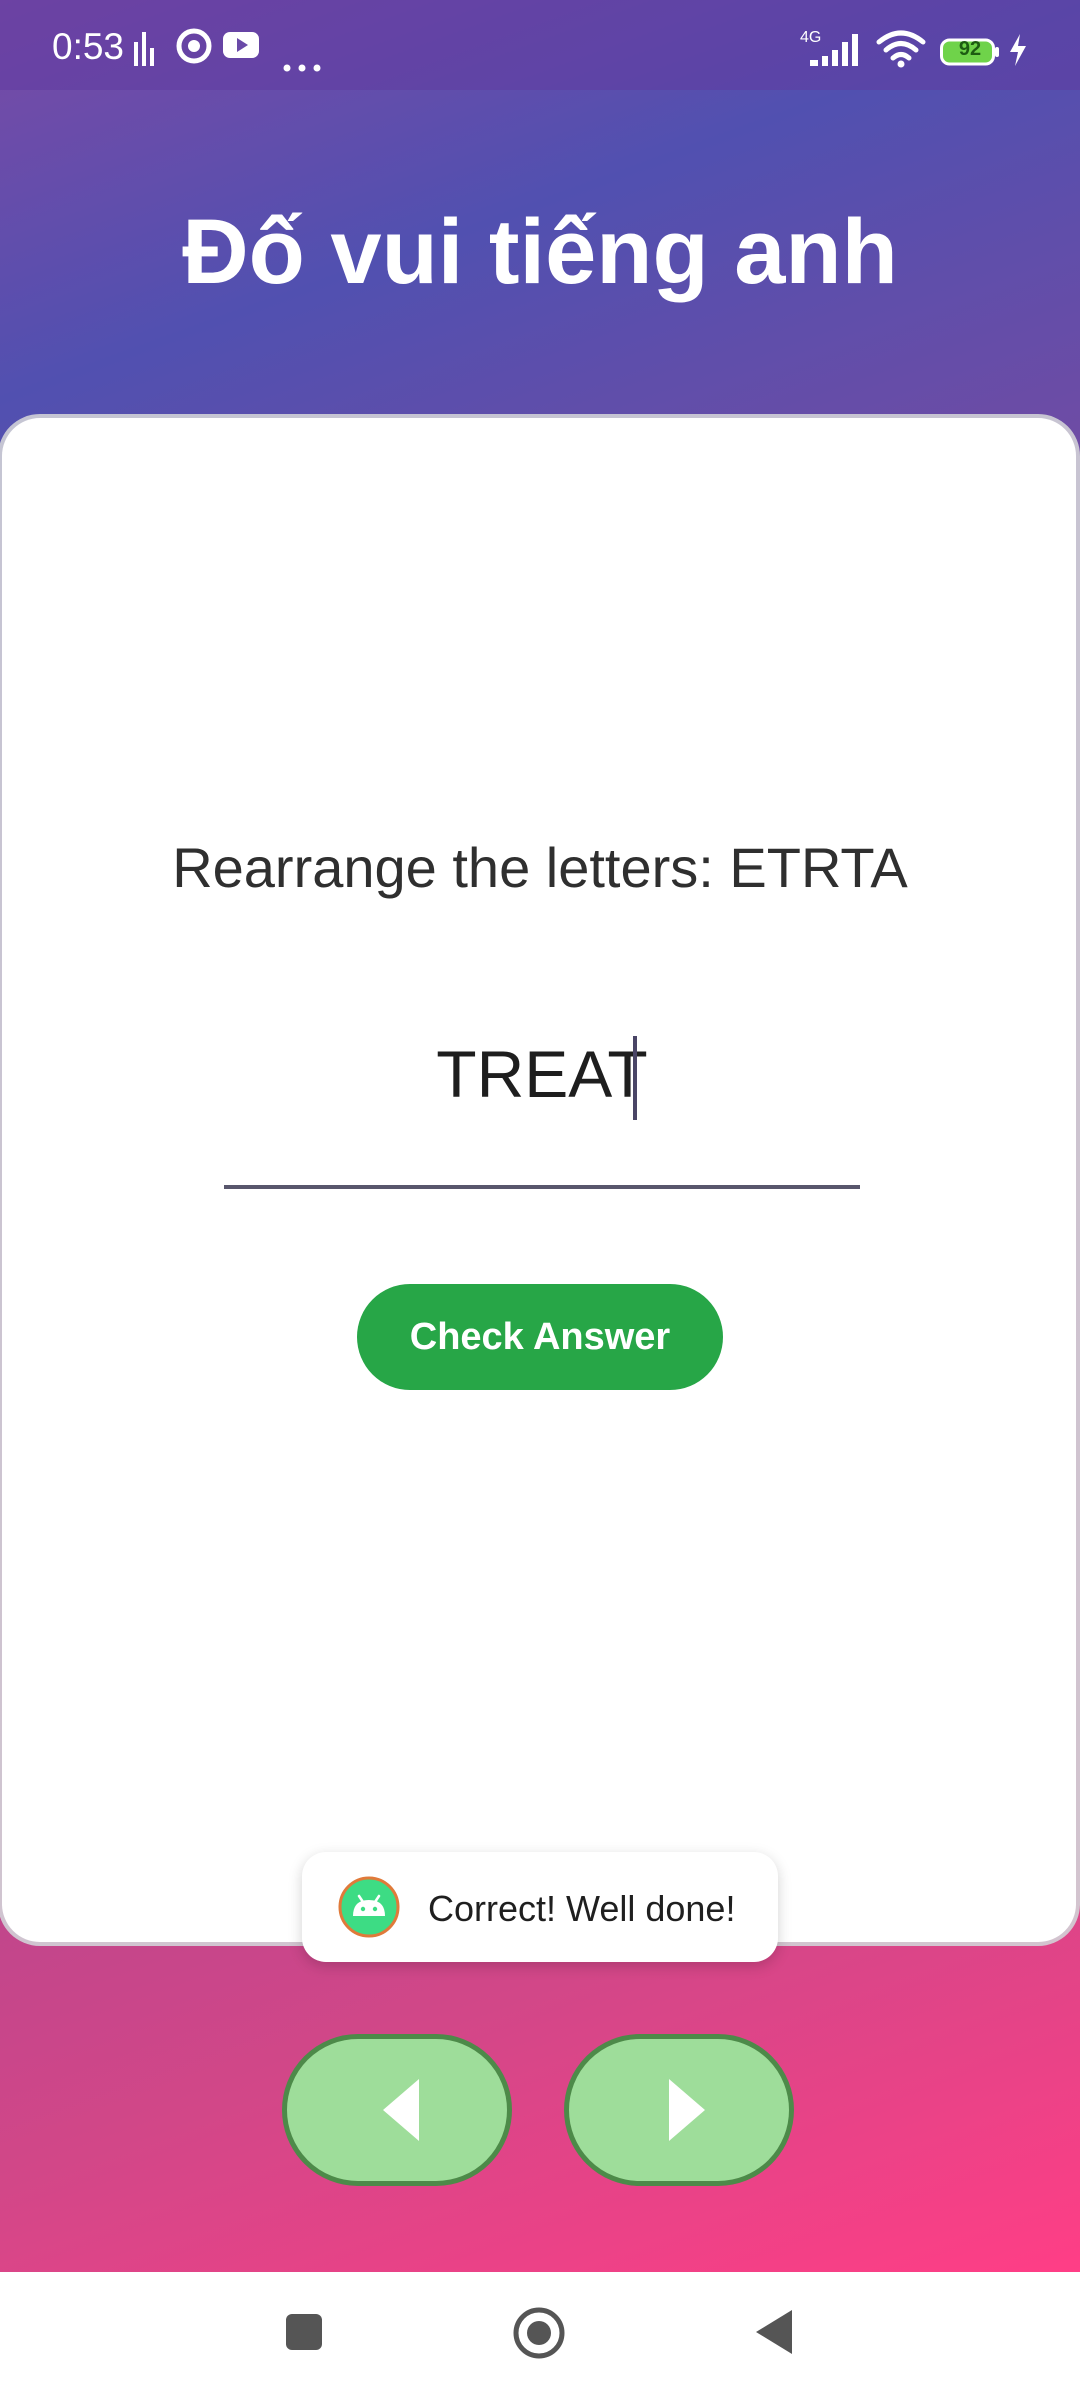  I want to click on battery-level: 92, so click(970, 49).